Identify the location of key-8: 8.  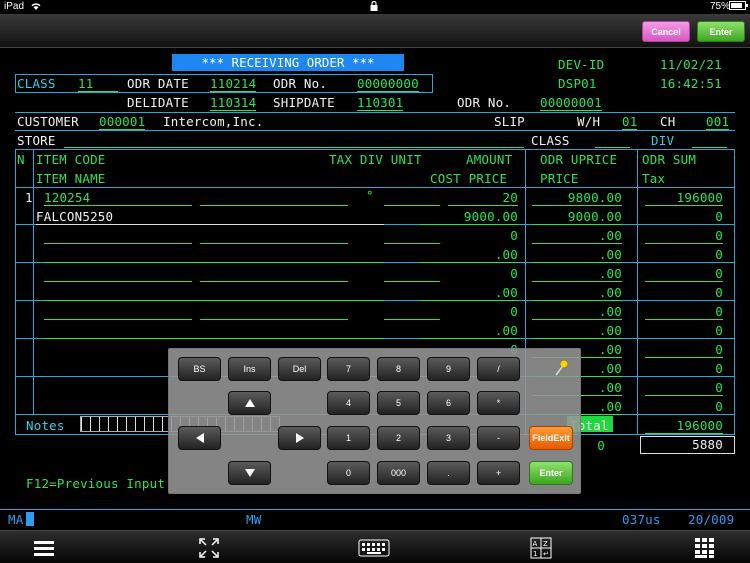
(398, 369).